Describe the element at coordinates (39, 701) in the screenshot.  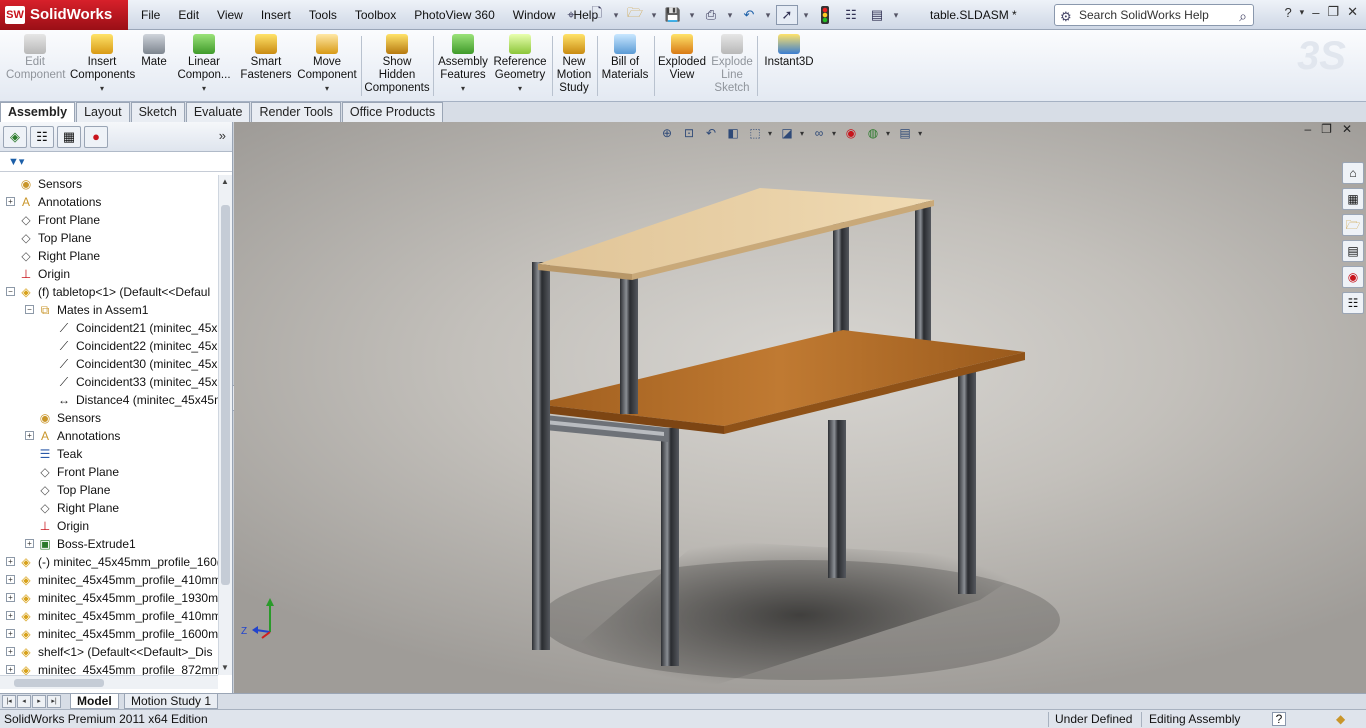
I see `next-tab-icon: ▸` at that location.